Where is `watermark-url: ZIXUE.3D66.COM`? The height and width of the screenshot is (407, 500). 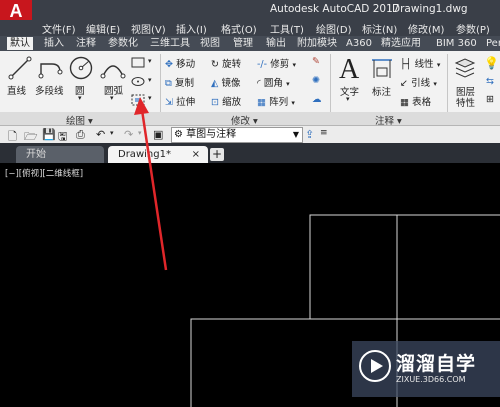 watermark-url: ZIXUE.3D66.COM is located at coordinates (431, 379).